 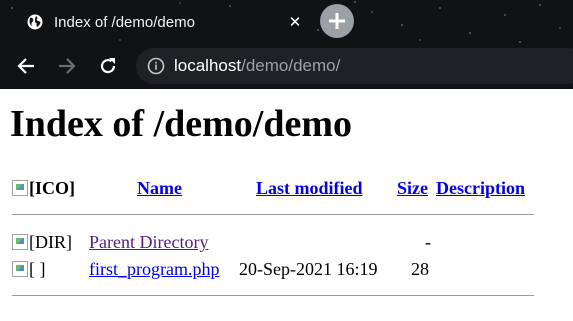 I want to click on row-size: 28, so click(x=420, y=269).